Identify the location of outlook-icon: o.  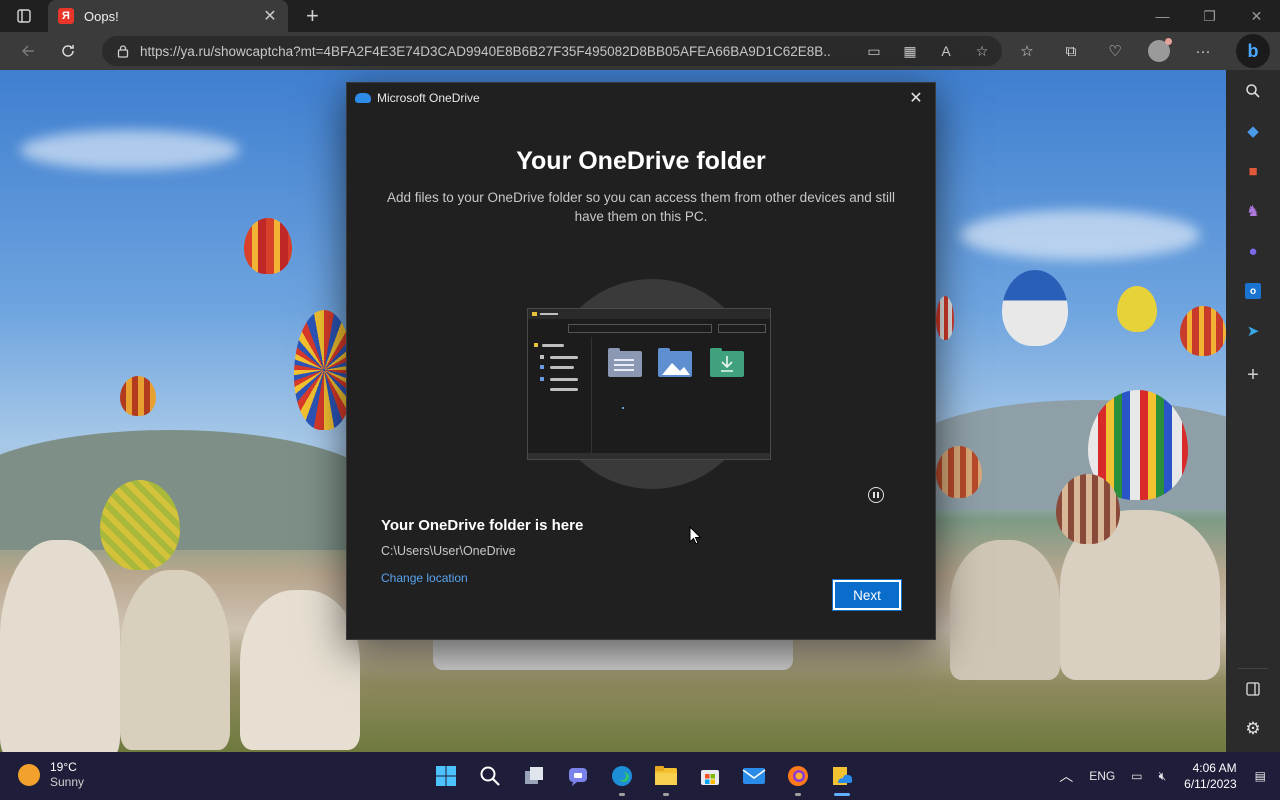
(1253, 291).